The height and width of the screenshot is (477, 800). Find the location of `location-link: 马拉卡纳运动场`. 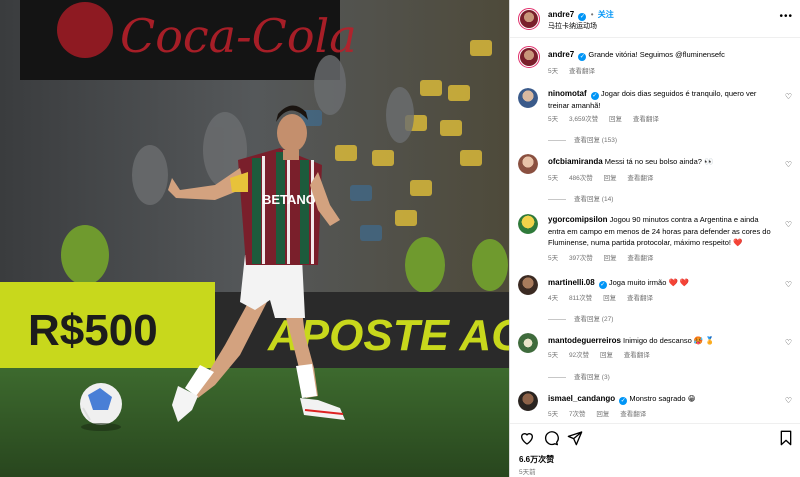

location-link: 马拉卡纳运动场 is located at coordinates (572, 26).